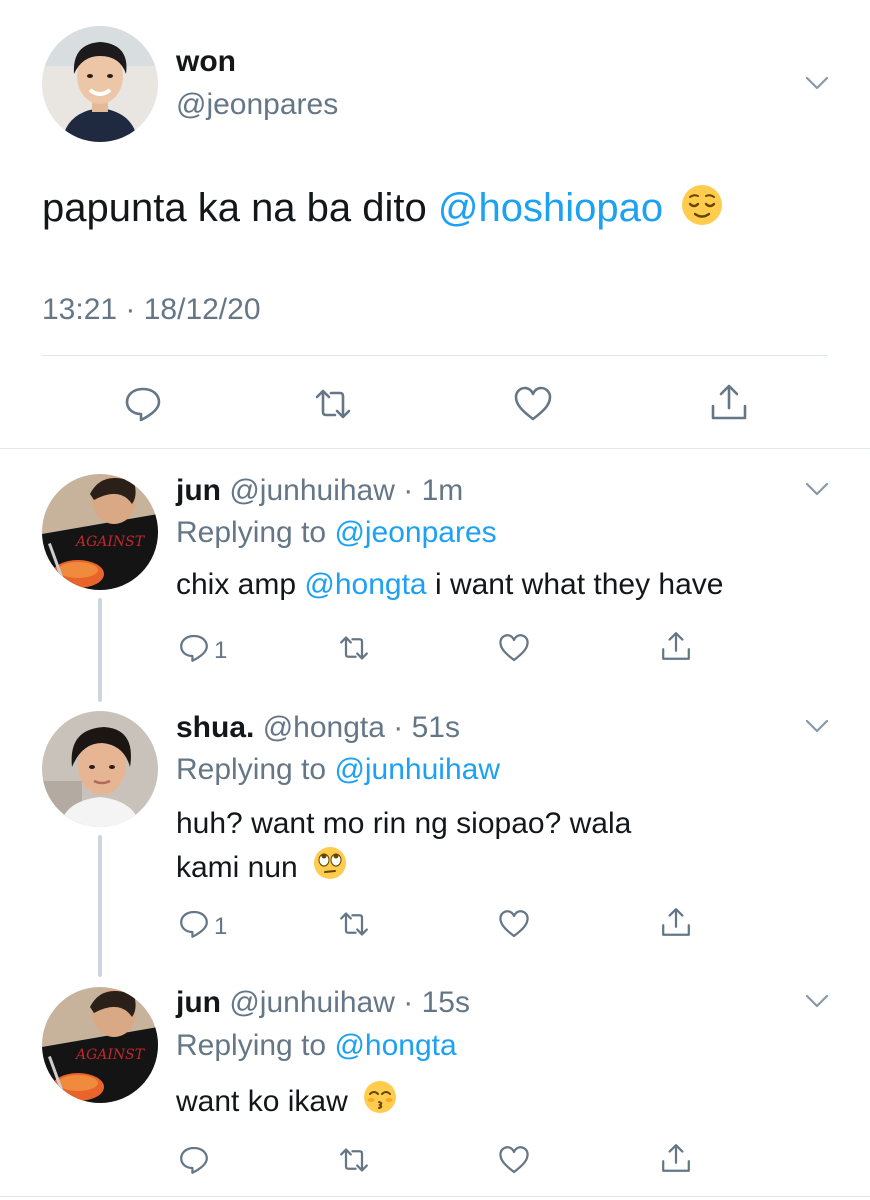 The width and height of the screenshot is (870, 1200). What do you see at coordinates (417, 769) in the screenshot?
I see `mention-link: @junhuihaw` at bounding box center [417, 769].